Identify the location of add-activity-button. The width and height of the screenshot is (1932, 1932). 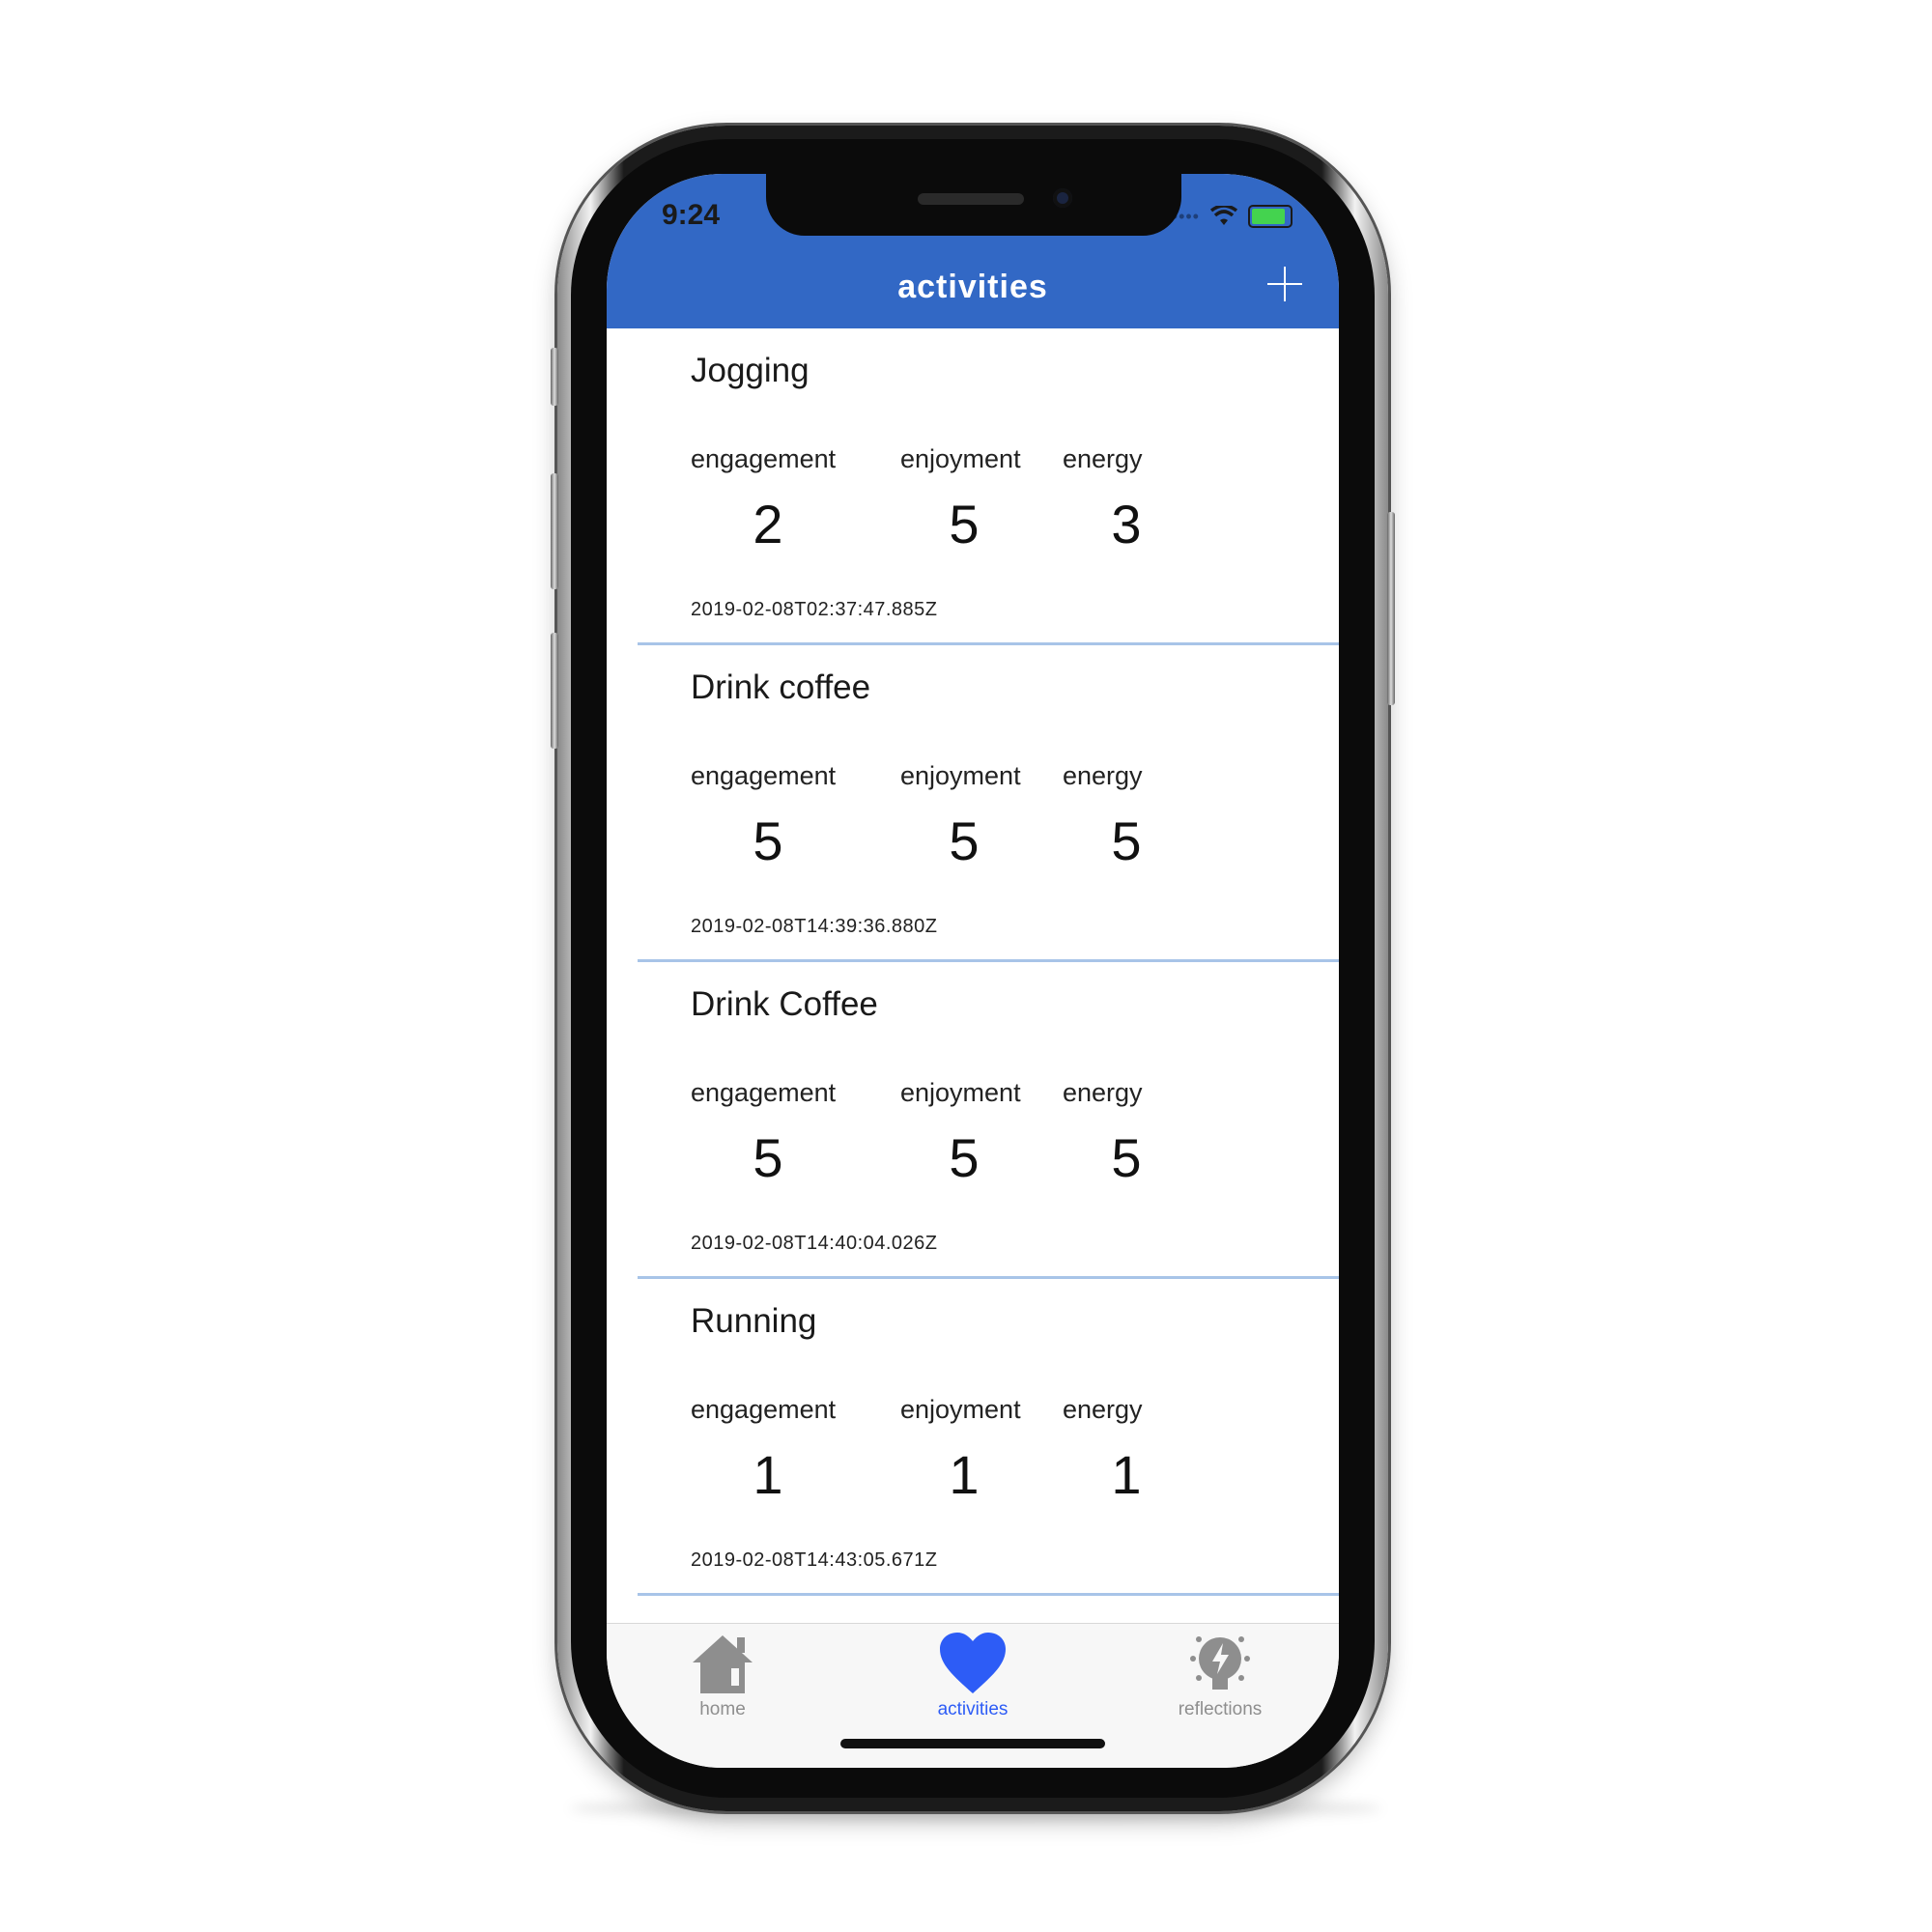
(1284, 284).